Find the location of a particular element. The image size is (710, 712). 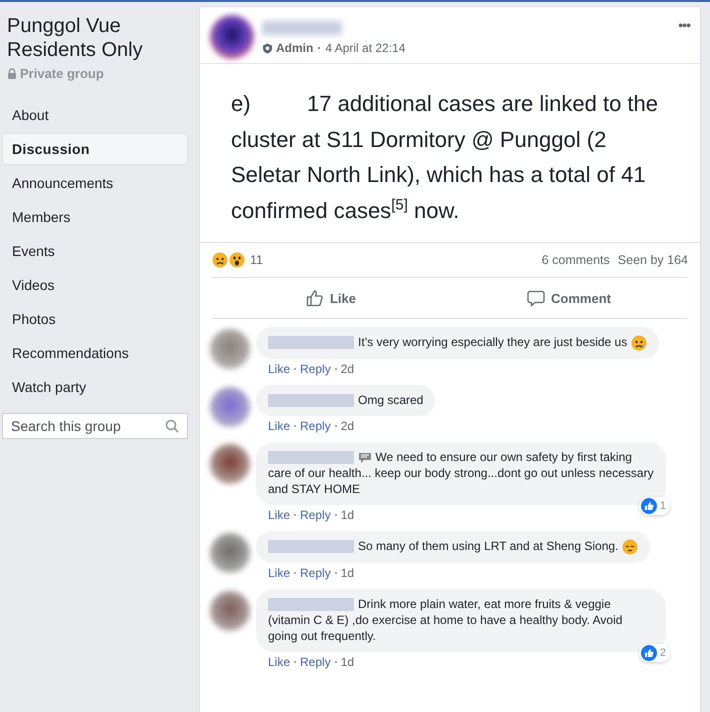

search-field: Search this group is located at coordinates (95, 426).